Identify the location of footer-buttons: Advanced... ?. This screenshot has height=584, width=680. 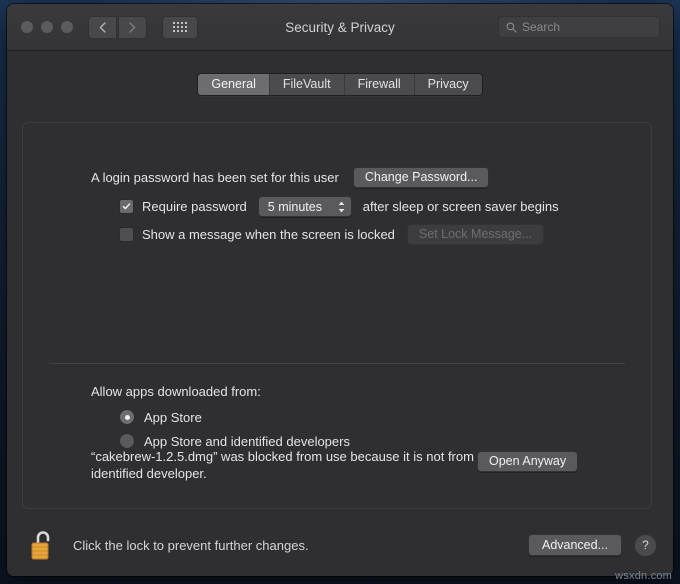
(592, 545).